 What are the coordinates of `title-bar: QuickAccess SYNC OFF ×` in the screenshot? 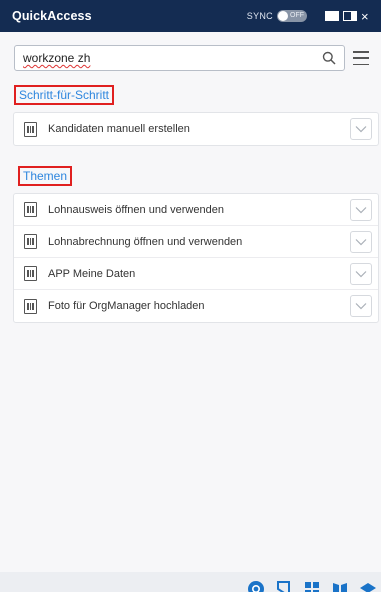 It's located at (190, 16).